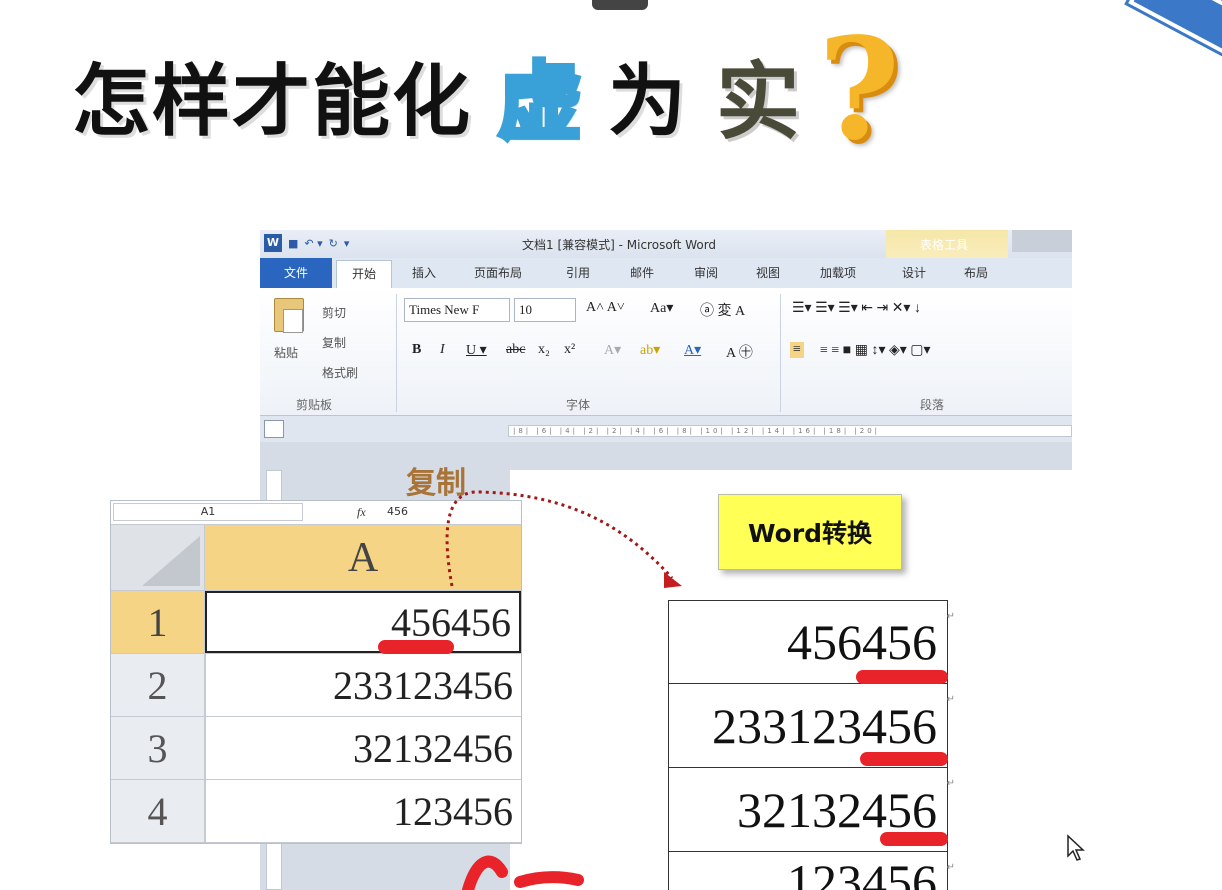 The image size is (1222, 890). I want to click on copy-arrow-icon, so click(563, 690).